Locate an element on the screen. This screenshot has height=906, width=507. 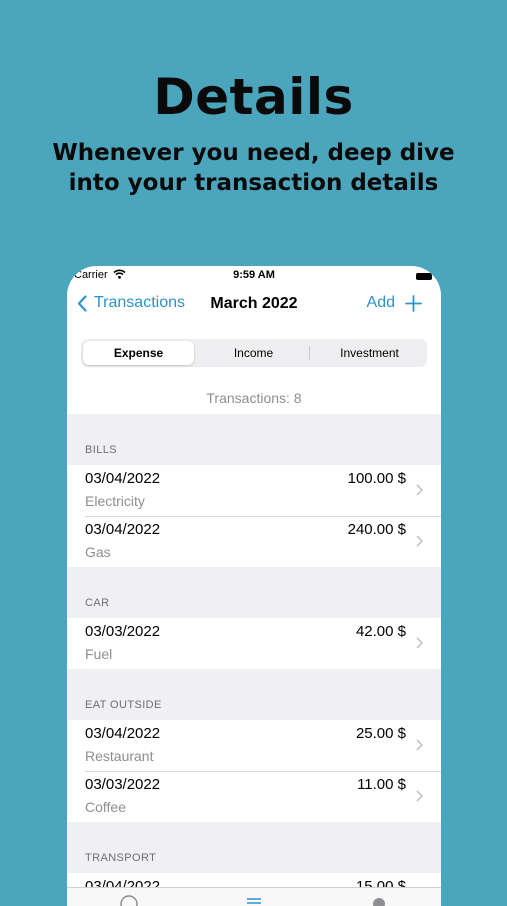
tab-bar is located at coordinates (254, 896).